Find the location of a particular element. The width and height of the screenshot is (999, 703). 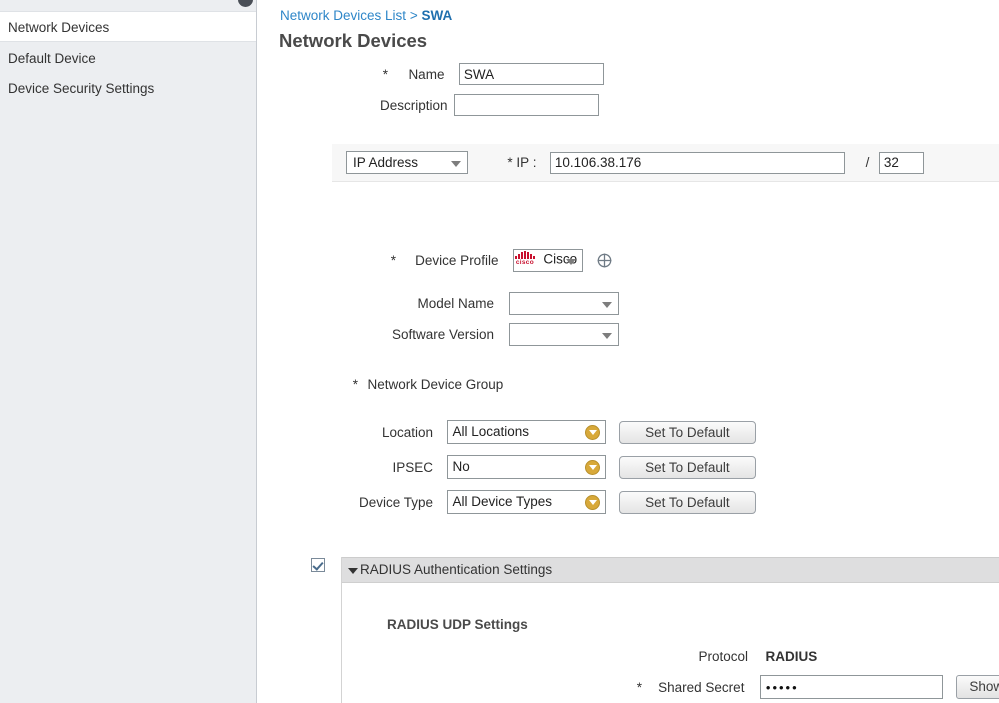

network-device-group-heading: * Network Device Group is located at coordinates (427, 385).